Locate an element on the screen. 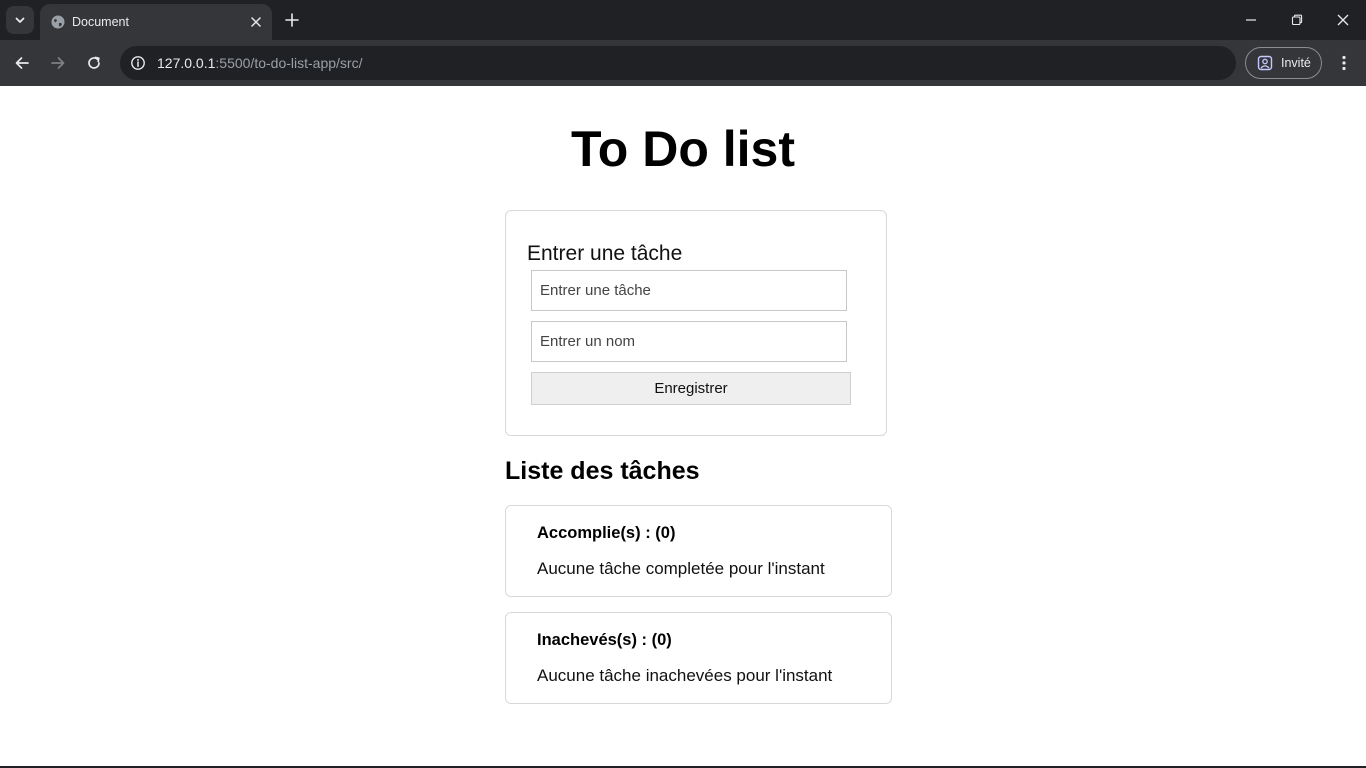 The image size is (1366, 768). reload-icon is located at coordinates (94, 62).